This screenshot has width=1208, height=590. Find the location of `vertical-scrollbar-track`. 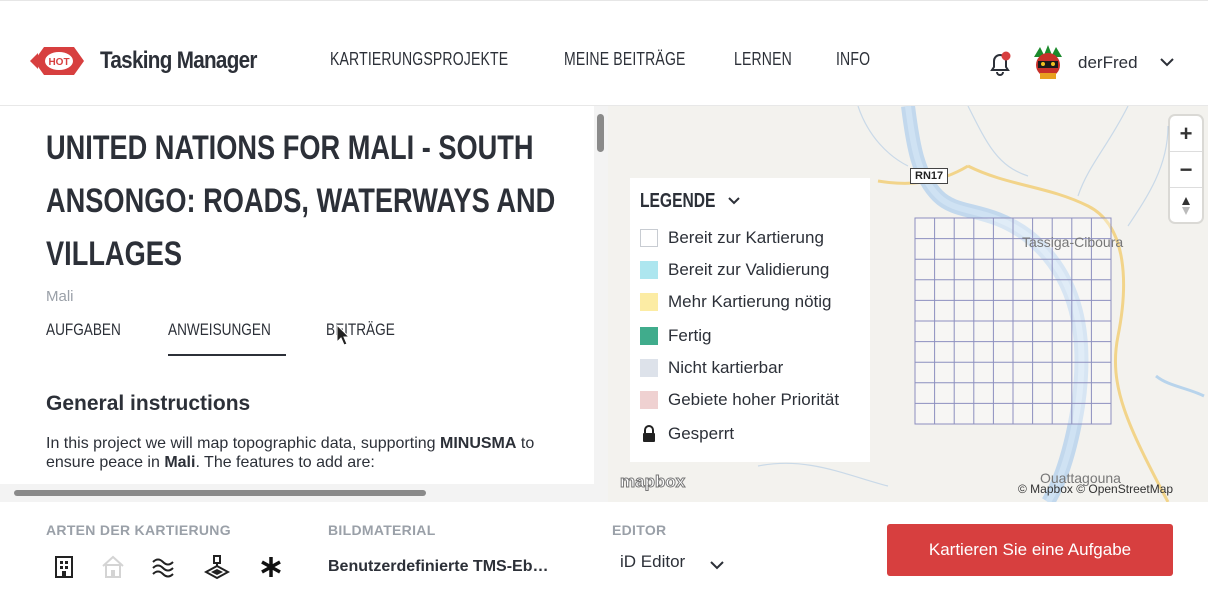

vertical-scrollbar-track is located at coordinates (601, 304).